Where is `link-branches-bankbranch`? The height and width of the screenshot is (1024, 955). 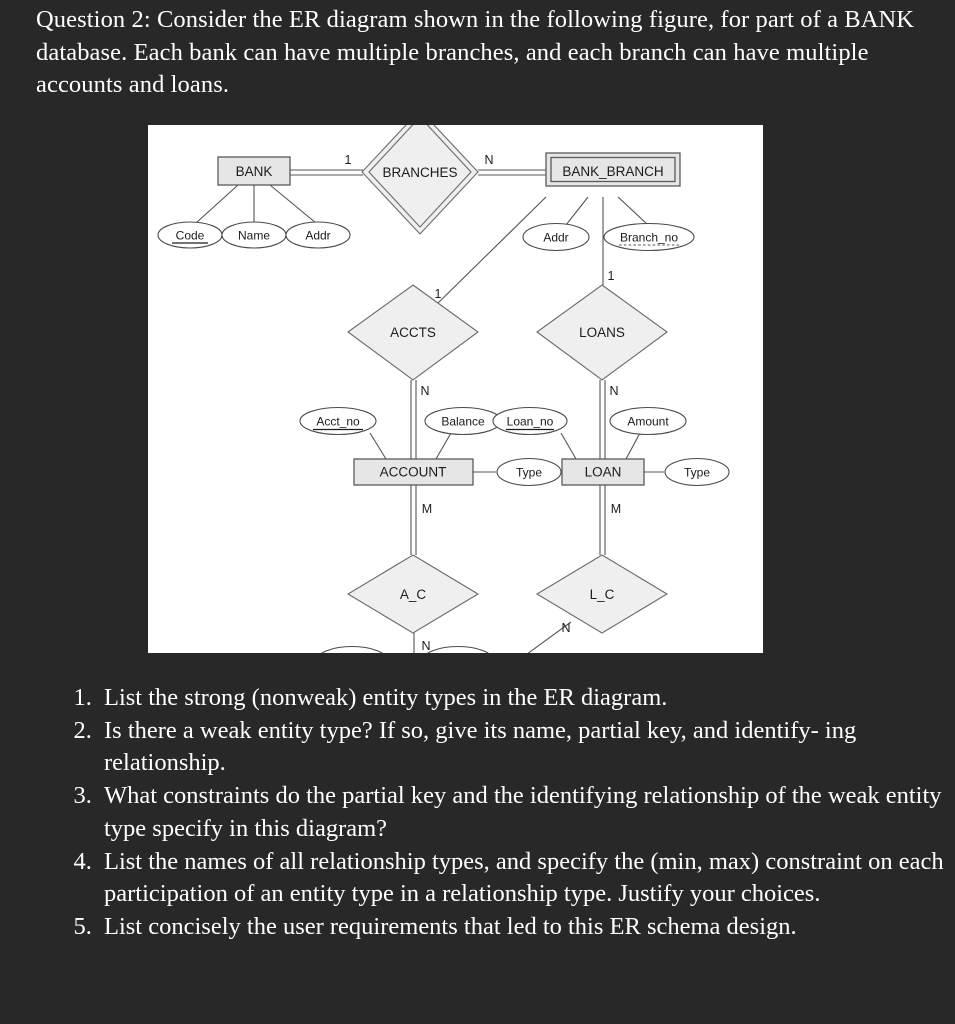
link-branches-bankbranch is located at coordinates (512, 172).